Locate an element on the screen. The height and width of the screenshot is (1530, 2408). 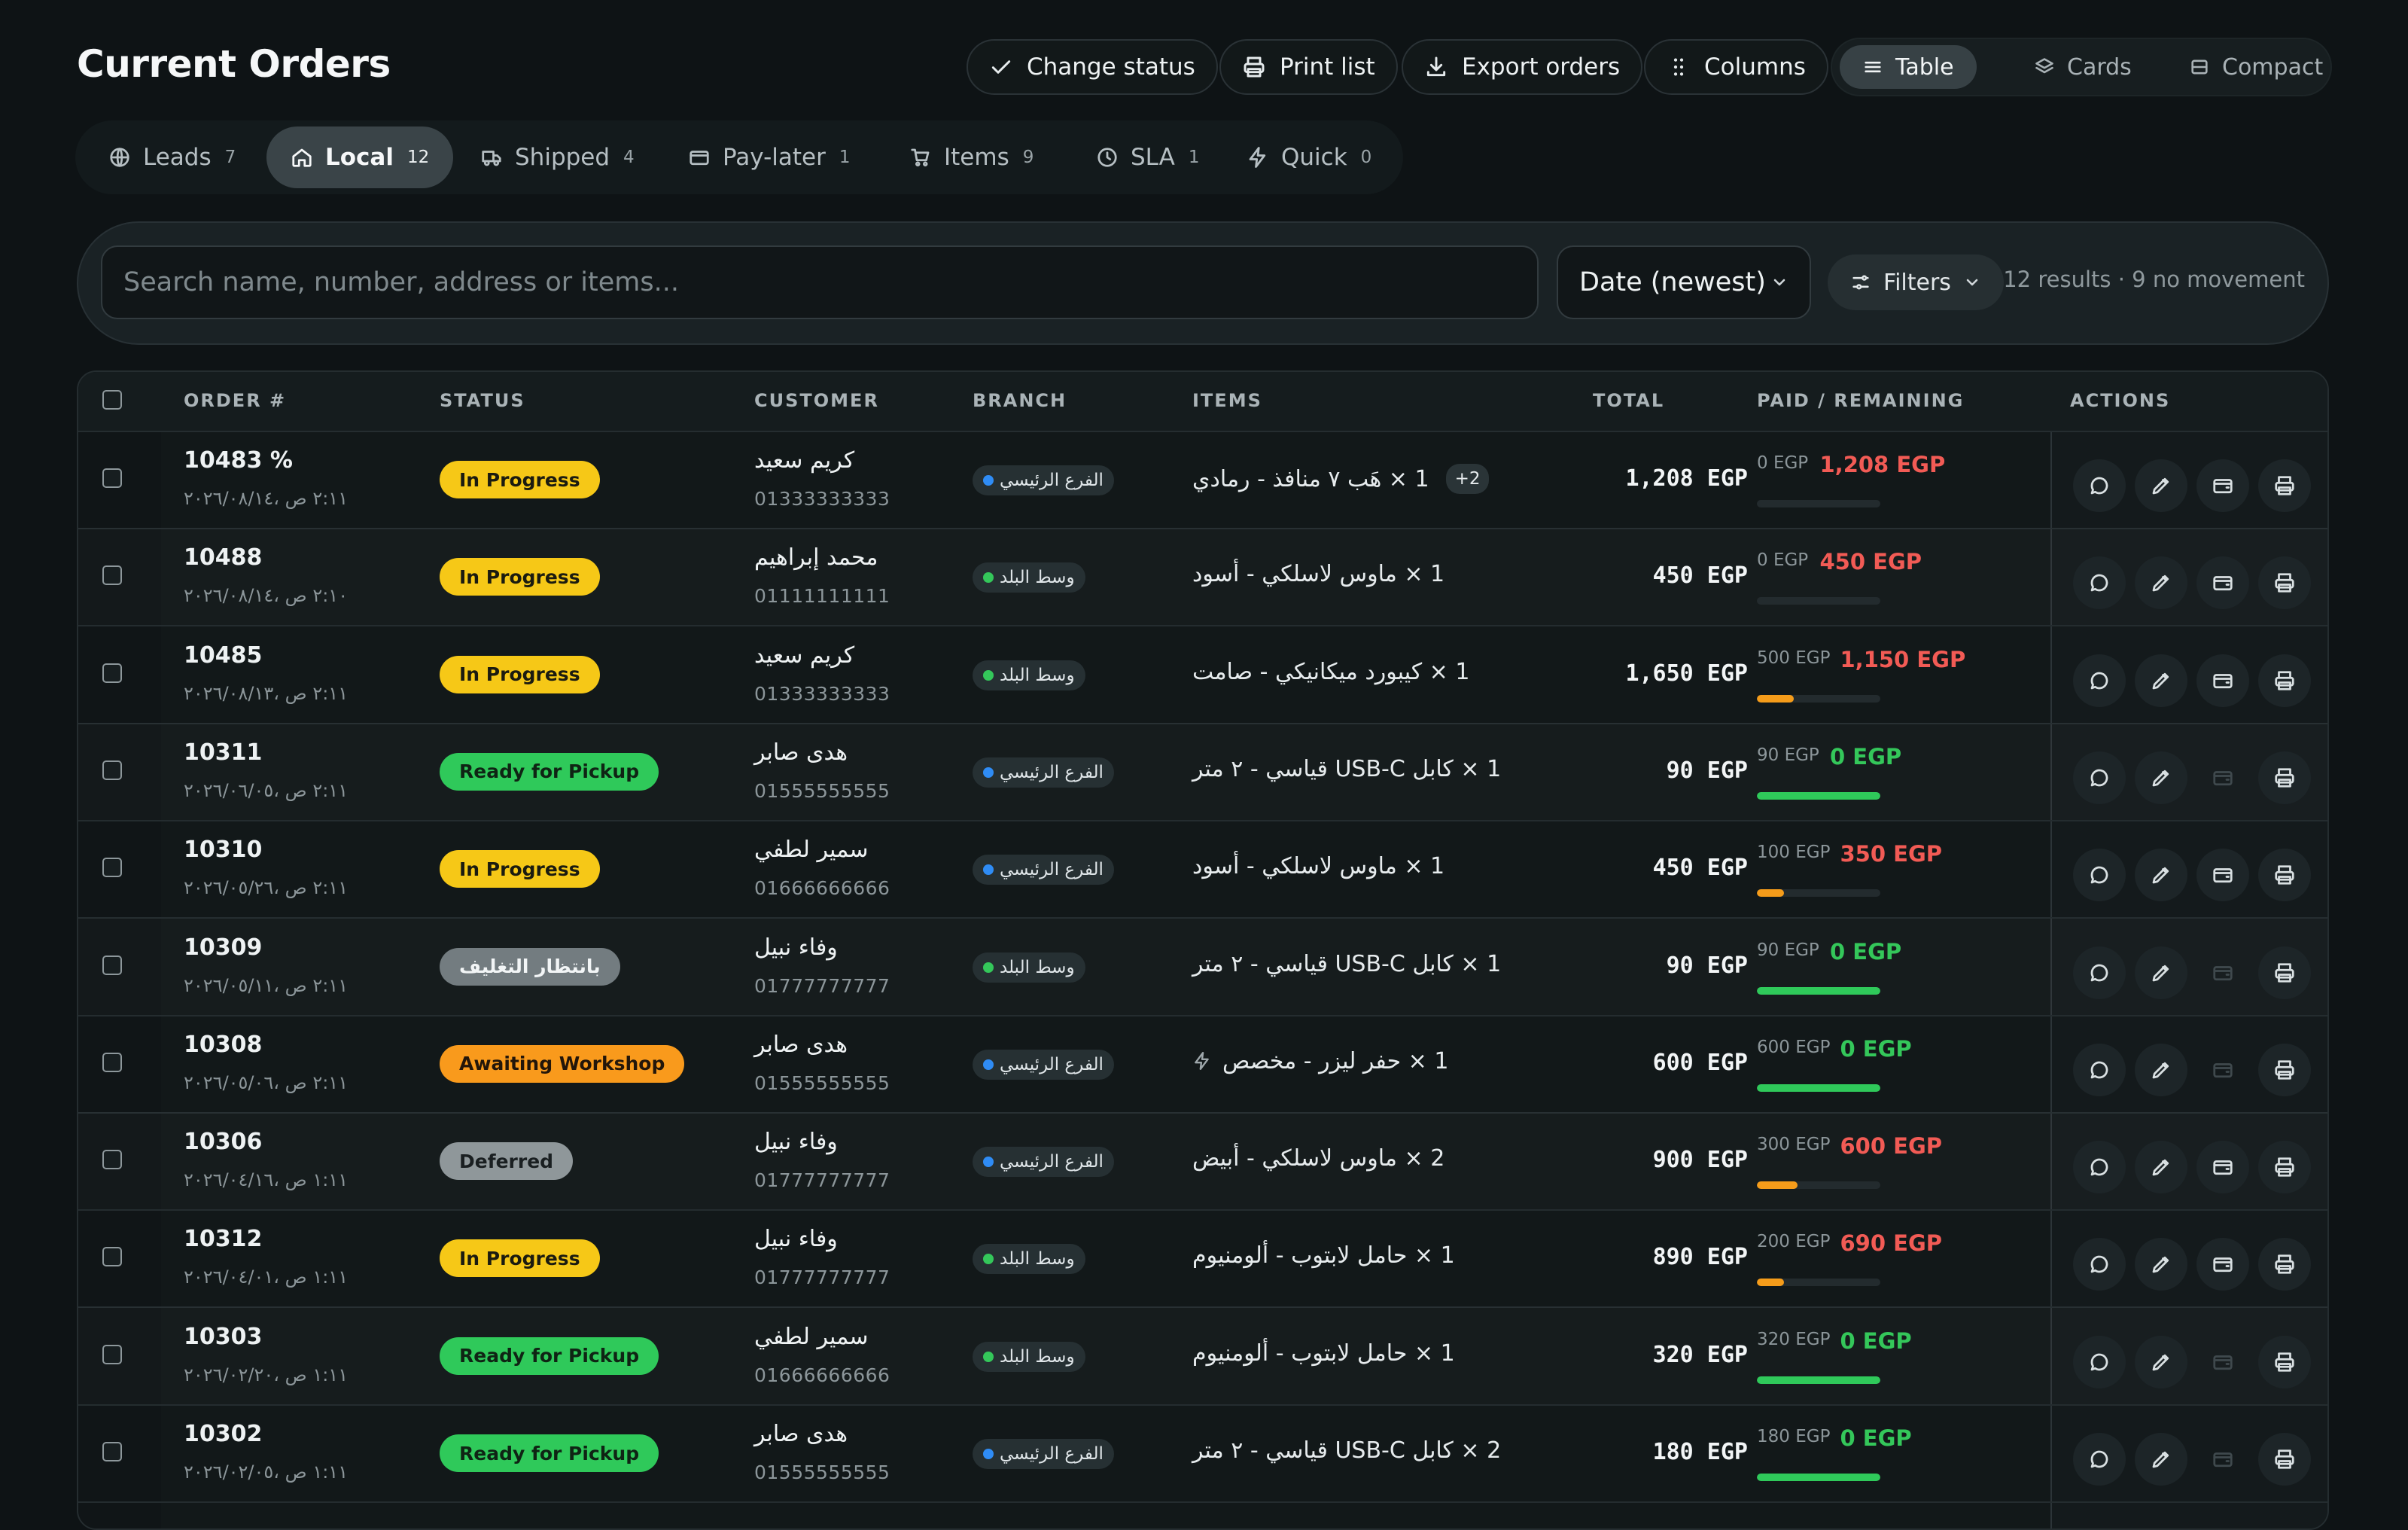
search-input is located at coordinates (820, 282).